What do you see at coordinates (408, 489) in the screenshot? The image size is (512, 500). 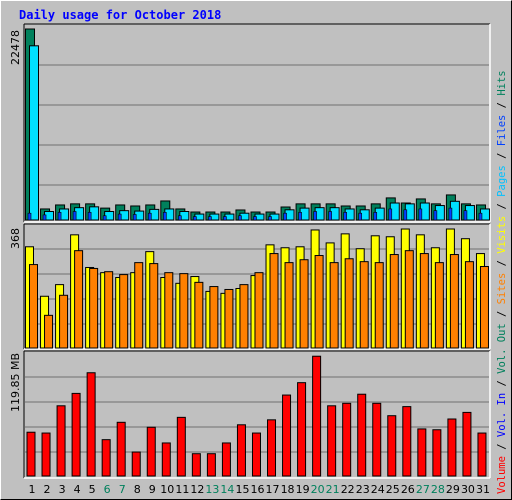 I see `x-axis-day-label: 26` at bounding box center [408, 489].